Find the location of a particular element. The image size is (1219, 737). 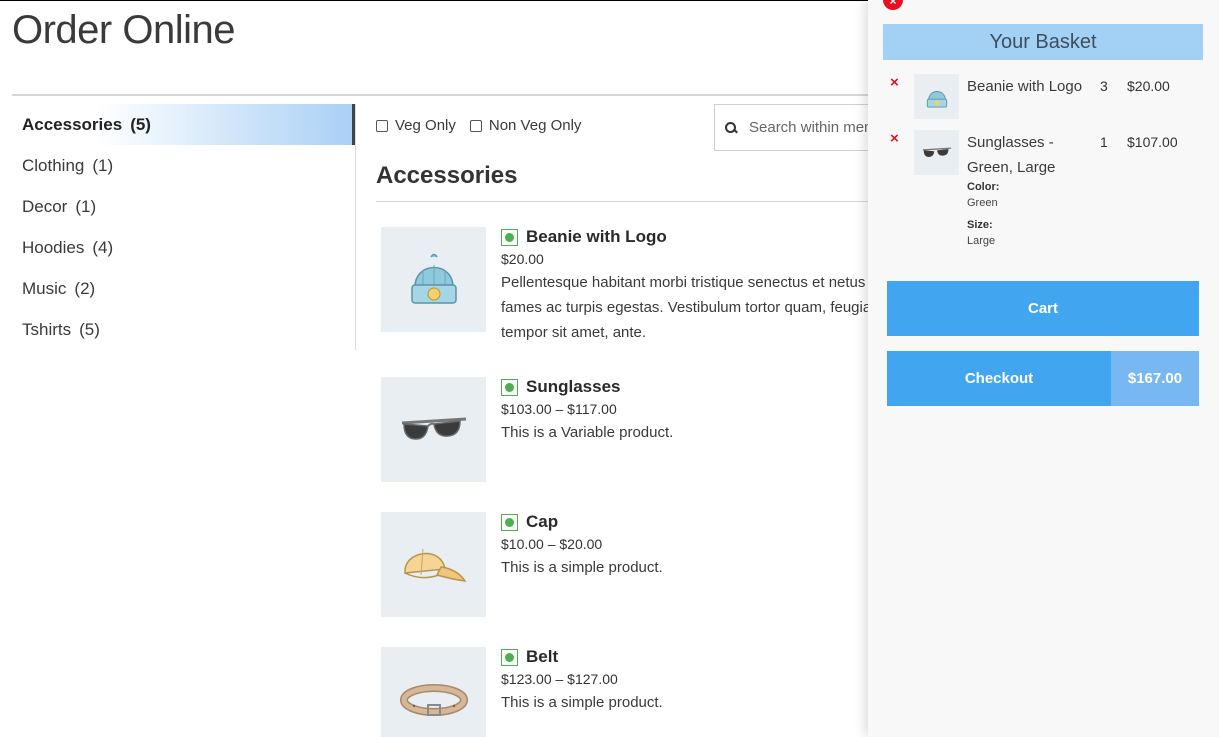

description-line: This is a Variable product. is located at coordinates (587, 432).